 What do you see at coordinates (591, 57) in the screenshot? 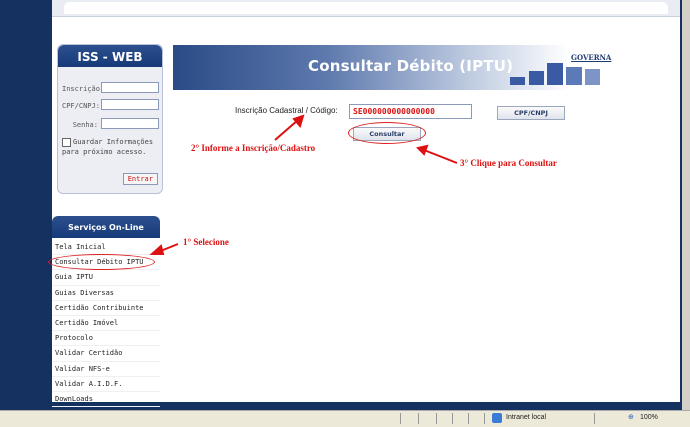
I see `governa-logo: GOVERNA` at bounding box center [591, 57].